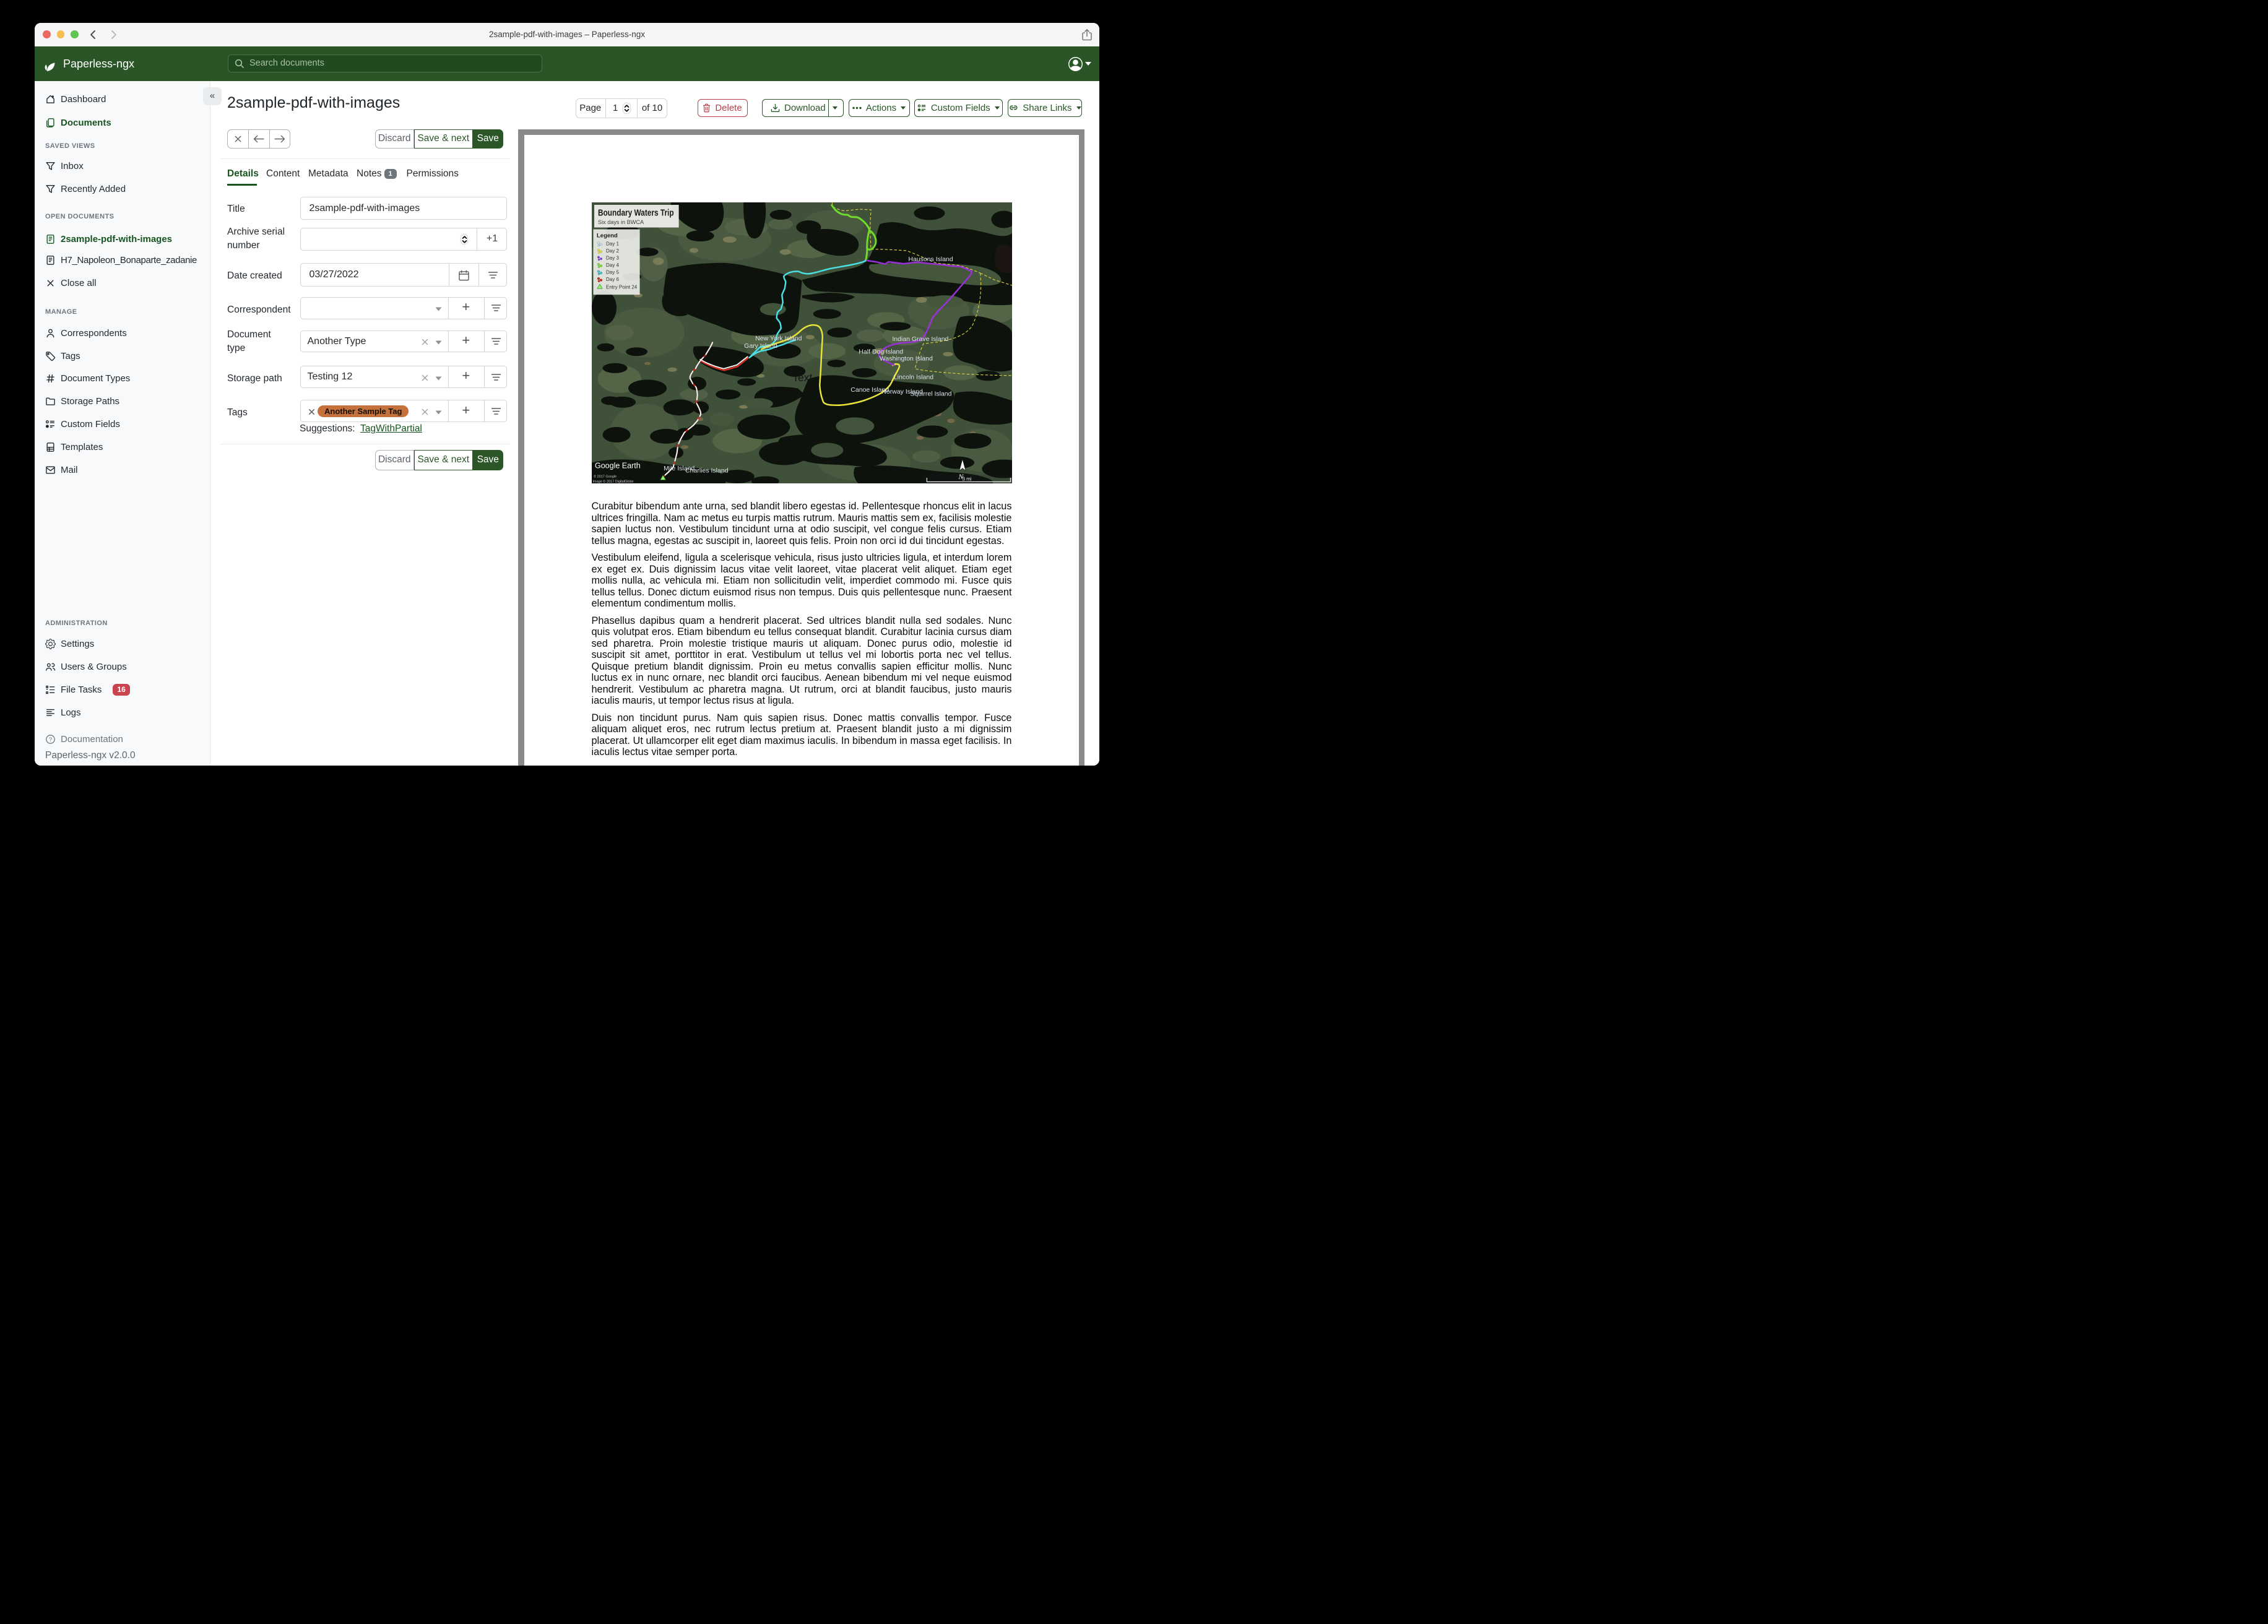 Image resolution: width=2268 pixels, height=1624 pixels. What do you see at coordinates (802, 377) in the screenshot?
I see `svg-text: Text` at bounding box center [802, 377].